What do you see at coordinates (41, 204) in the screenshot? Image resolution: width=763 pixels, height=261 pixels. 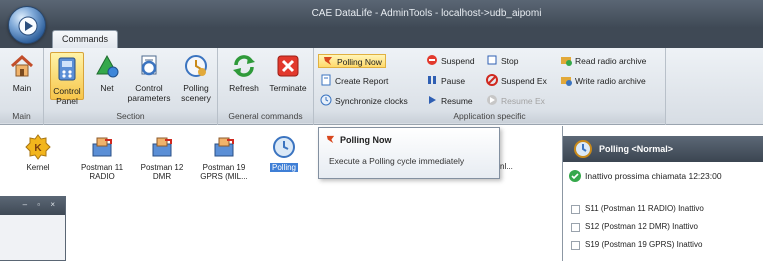 I see `window-controls: – ▫ ×` at bounding box center [41, 204].